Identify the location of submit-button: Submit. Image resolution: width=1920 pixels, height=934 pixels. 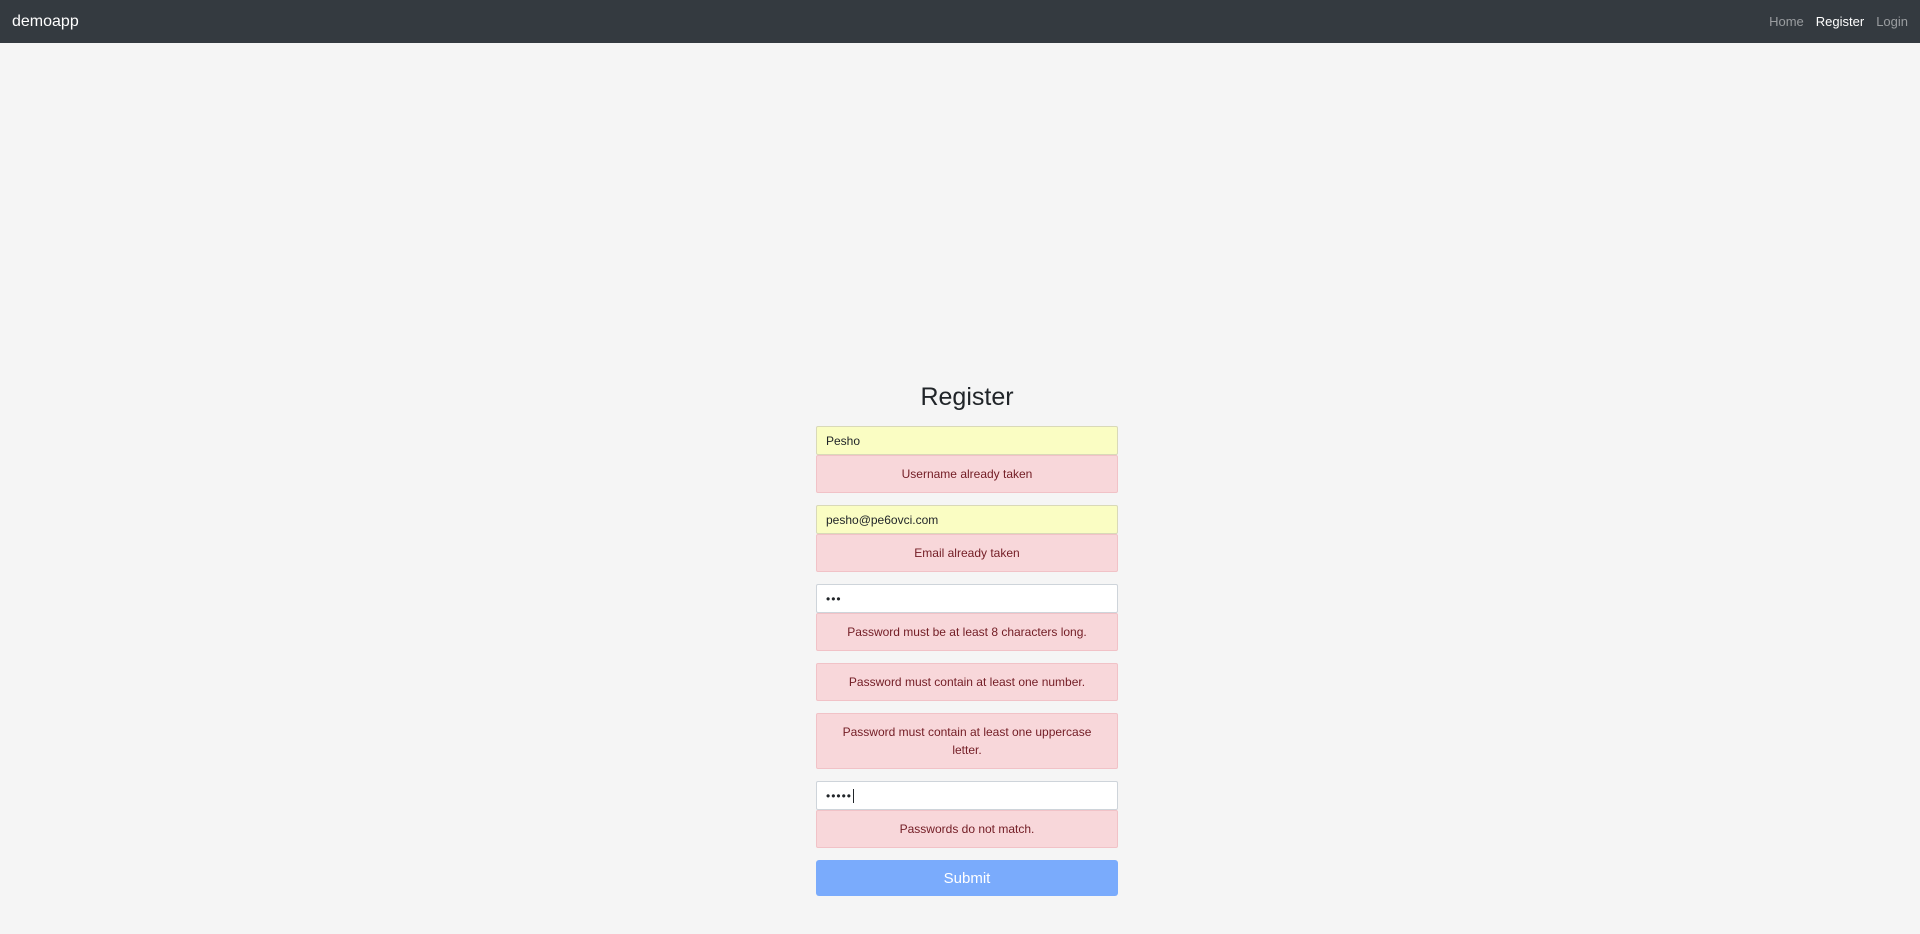
(967, 878).